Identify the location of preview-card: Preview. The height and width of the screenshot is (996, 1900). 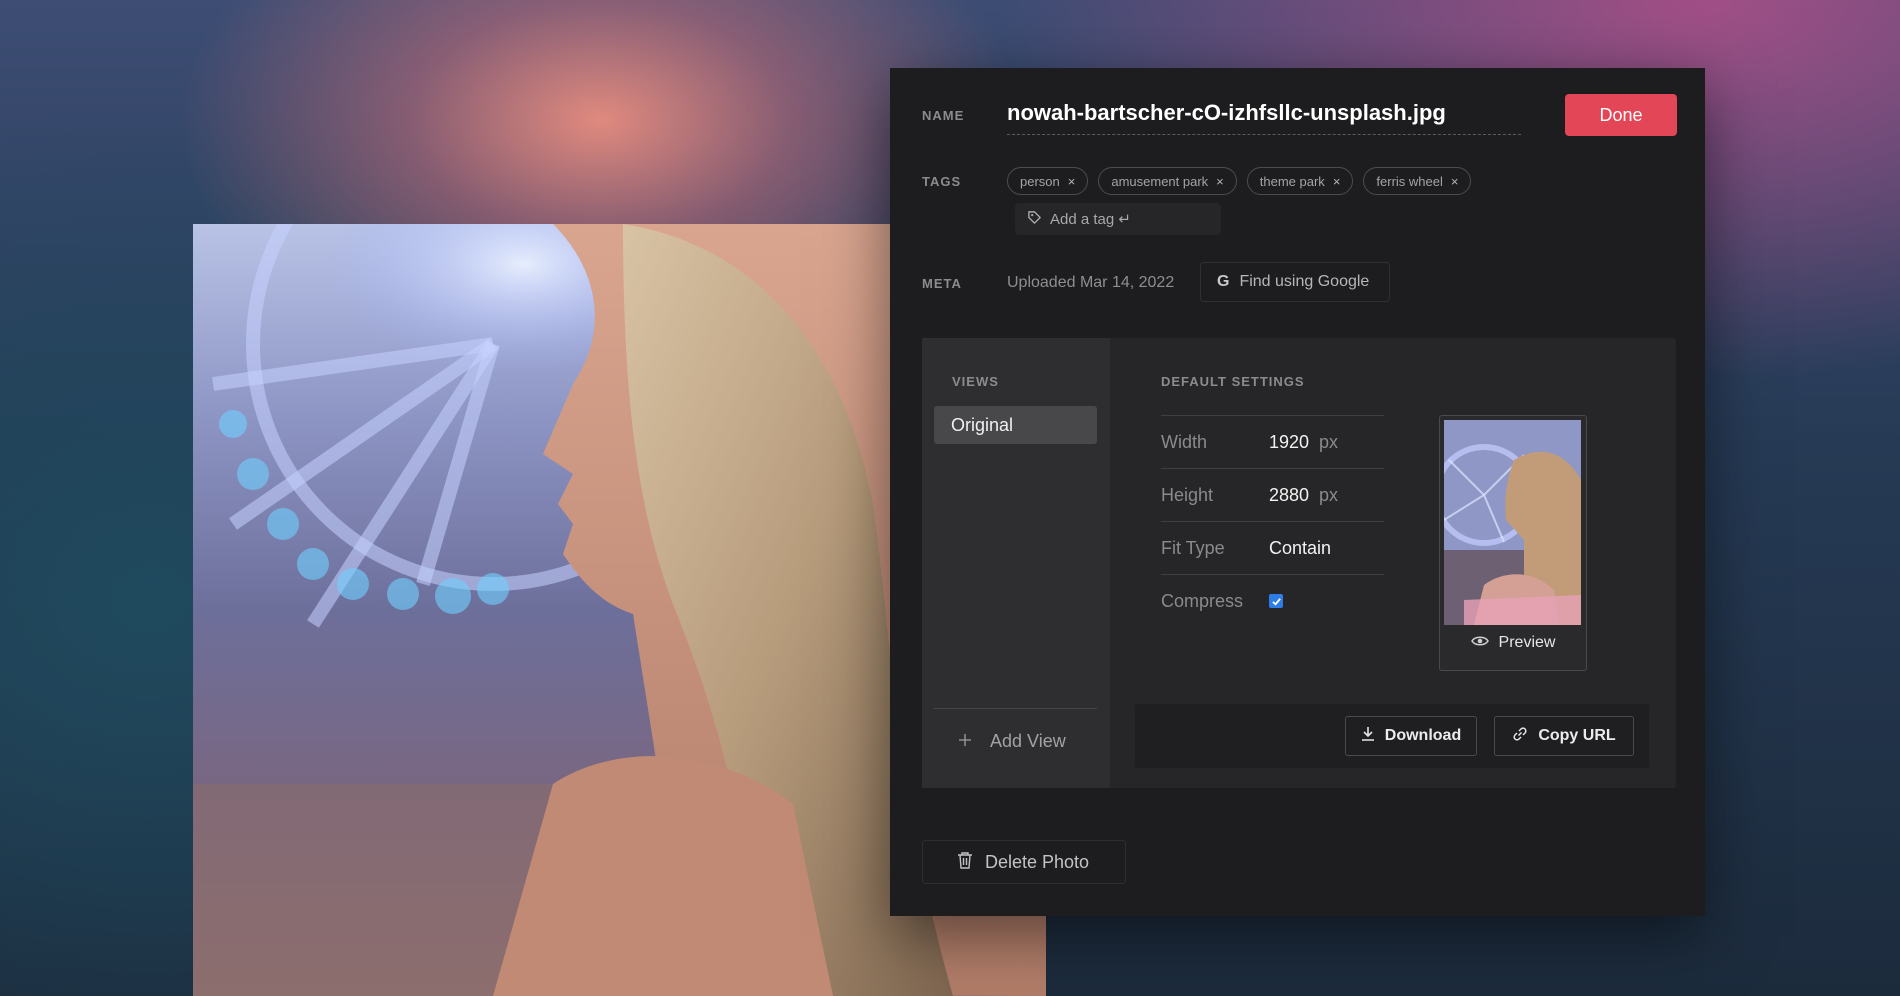
(1513, 543).